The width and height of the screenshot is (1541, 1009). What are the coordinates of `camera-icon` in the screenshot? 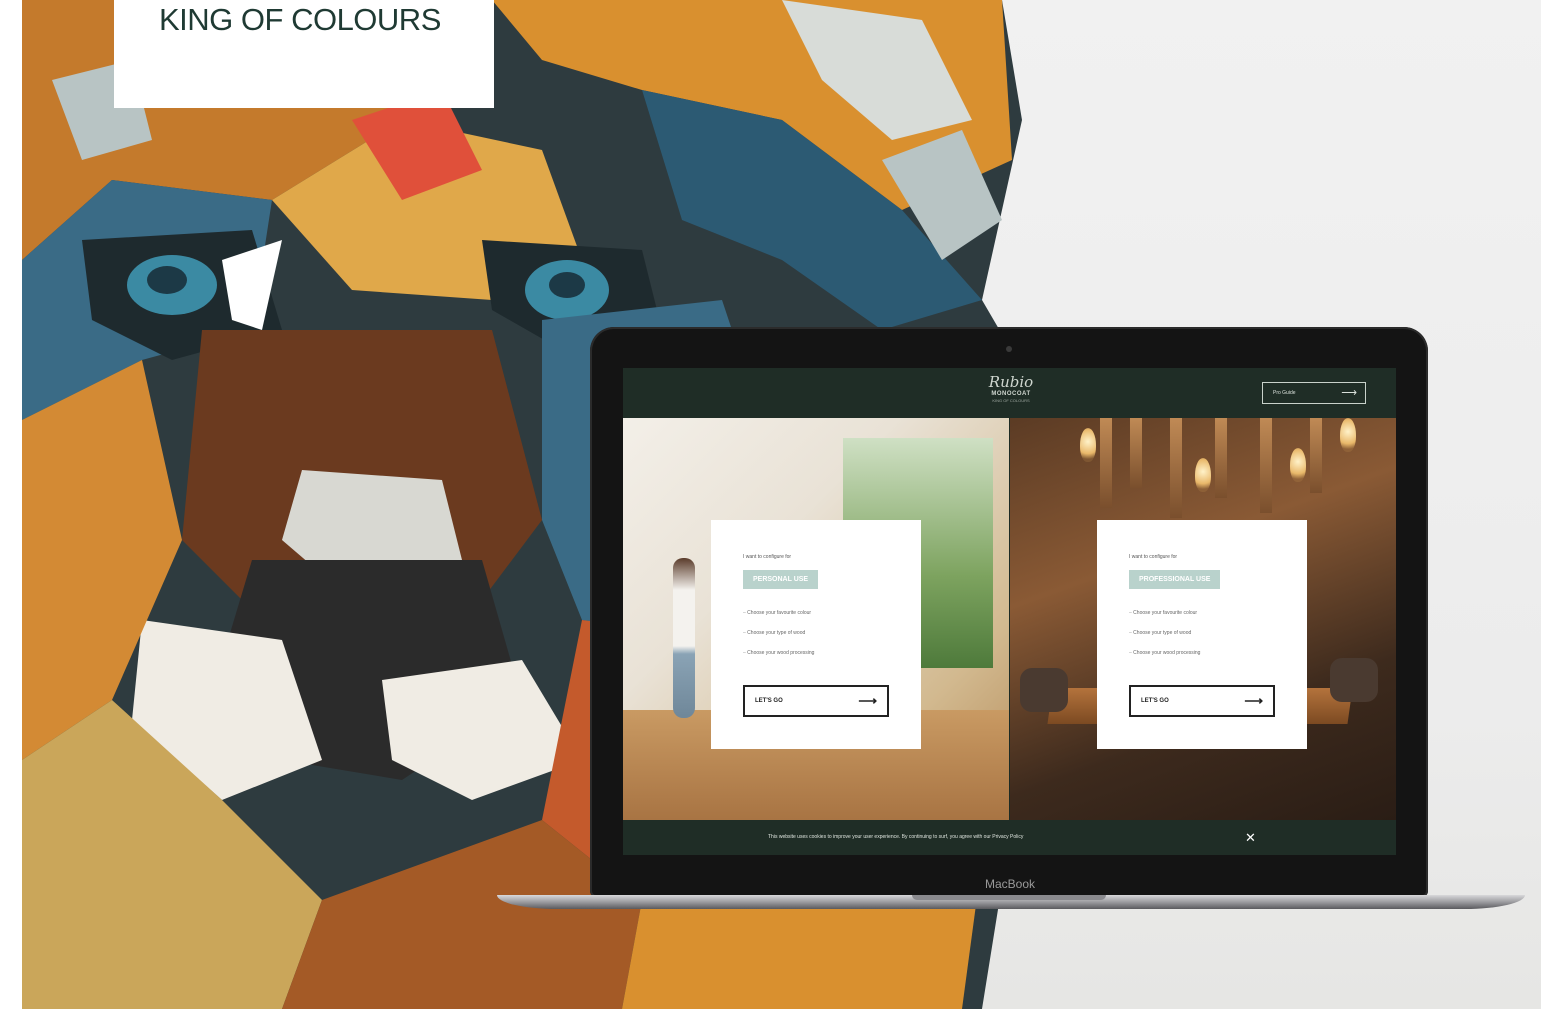 It's located at (1009, 349).